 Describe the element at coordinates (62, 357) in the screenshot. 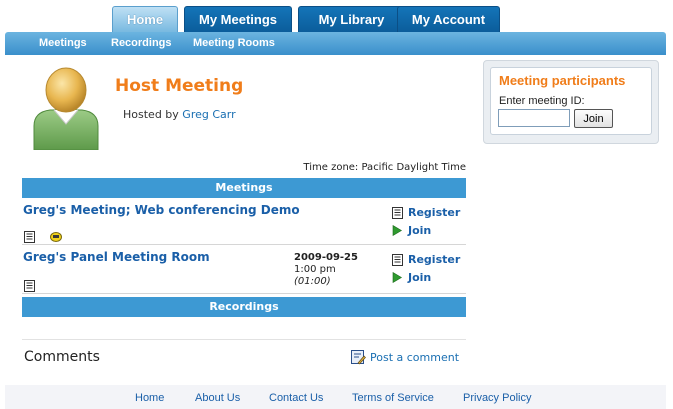

I see `comments-heading: Comments` at that location.